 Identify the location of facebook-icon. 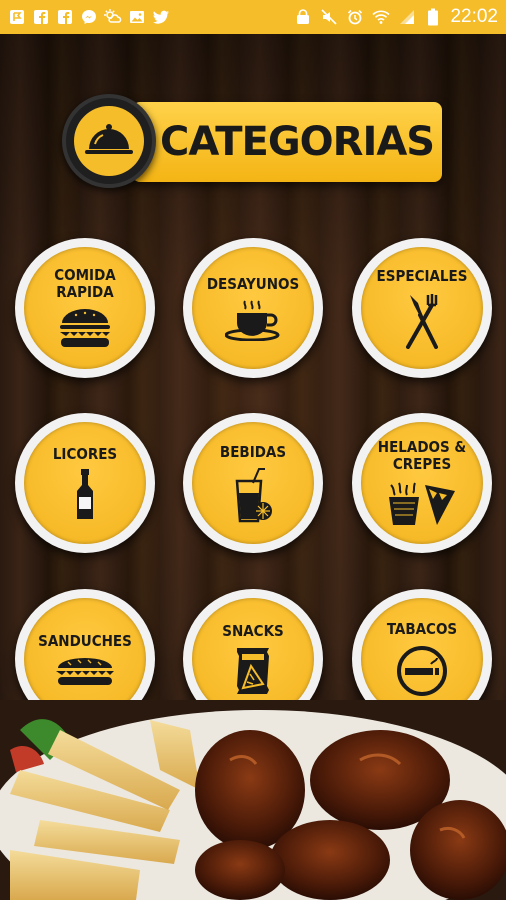
(41, 17).